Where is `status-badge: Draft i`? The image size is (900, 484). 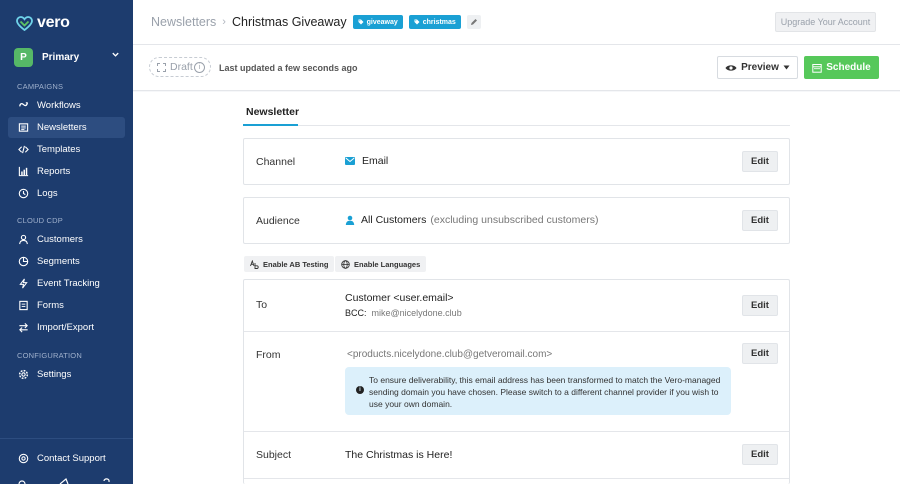 status-badge: Draft i is located at coordinates (180, 67).